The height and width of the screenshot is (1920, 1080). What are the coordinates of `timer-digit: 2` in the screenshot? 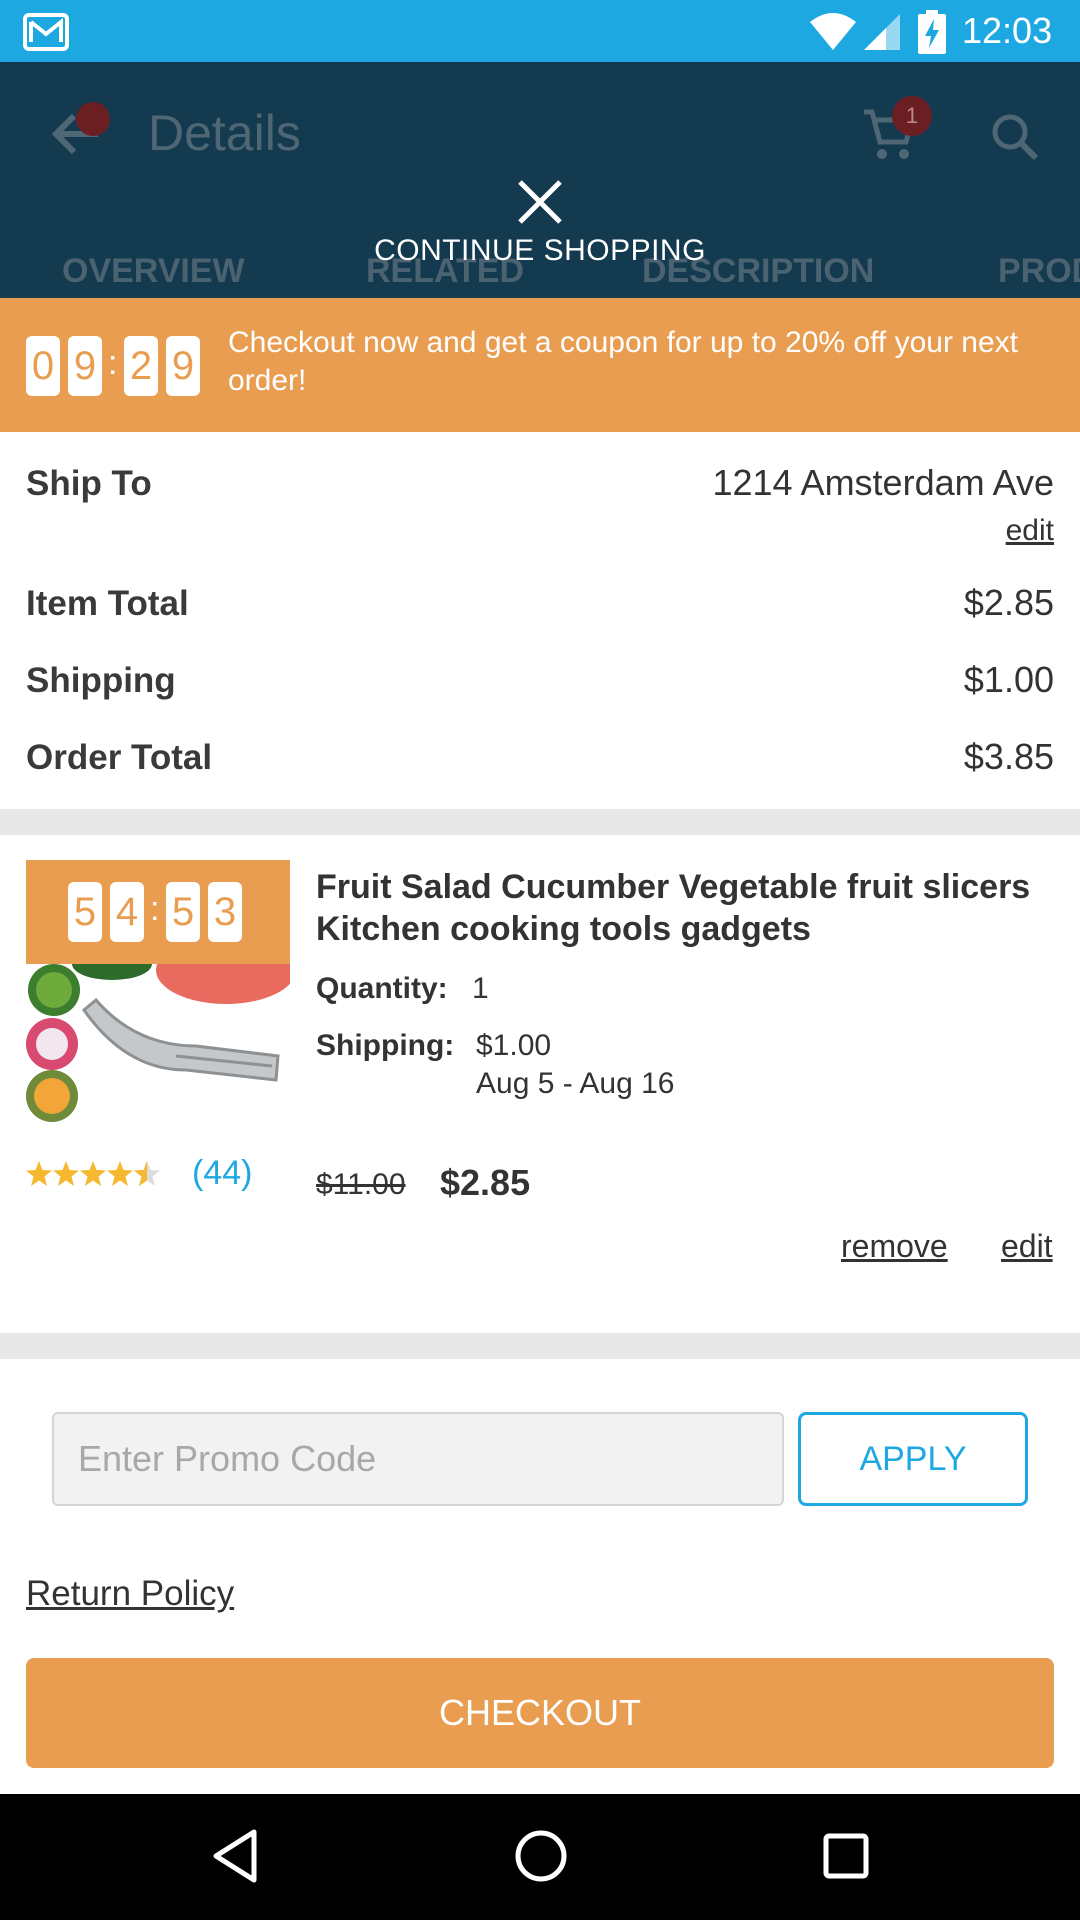 It's located at (141, 366).